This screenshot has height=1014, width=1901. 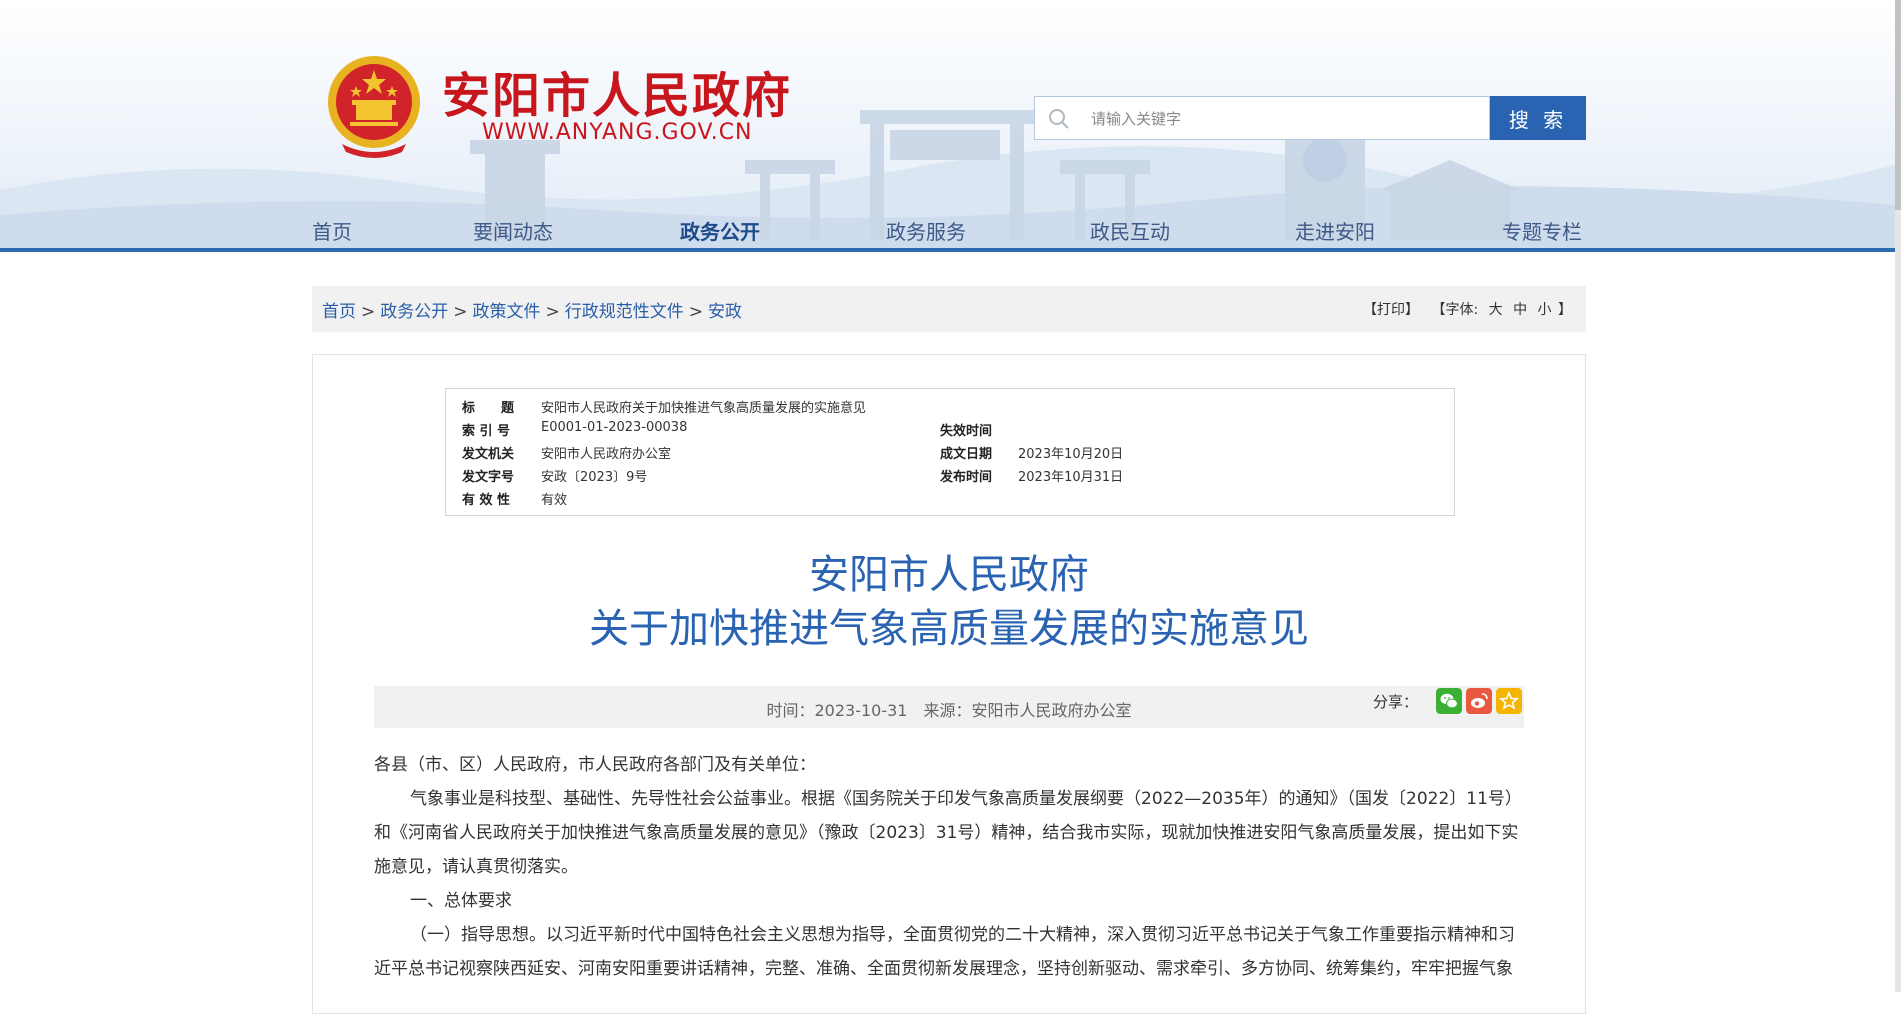 I want to click on meta-issuer-label: 发文机关, so click(x=488, y=454).